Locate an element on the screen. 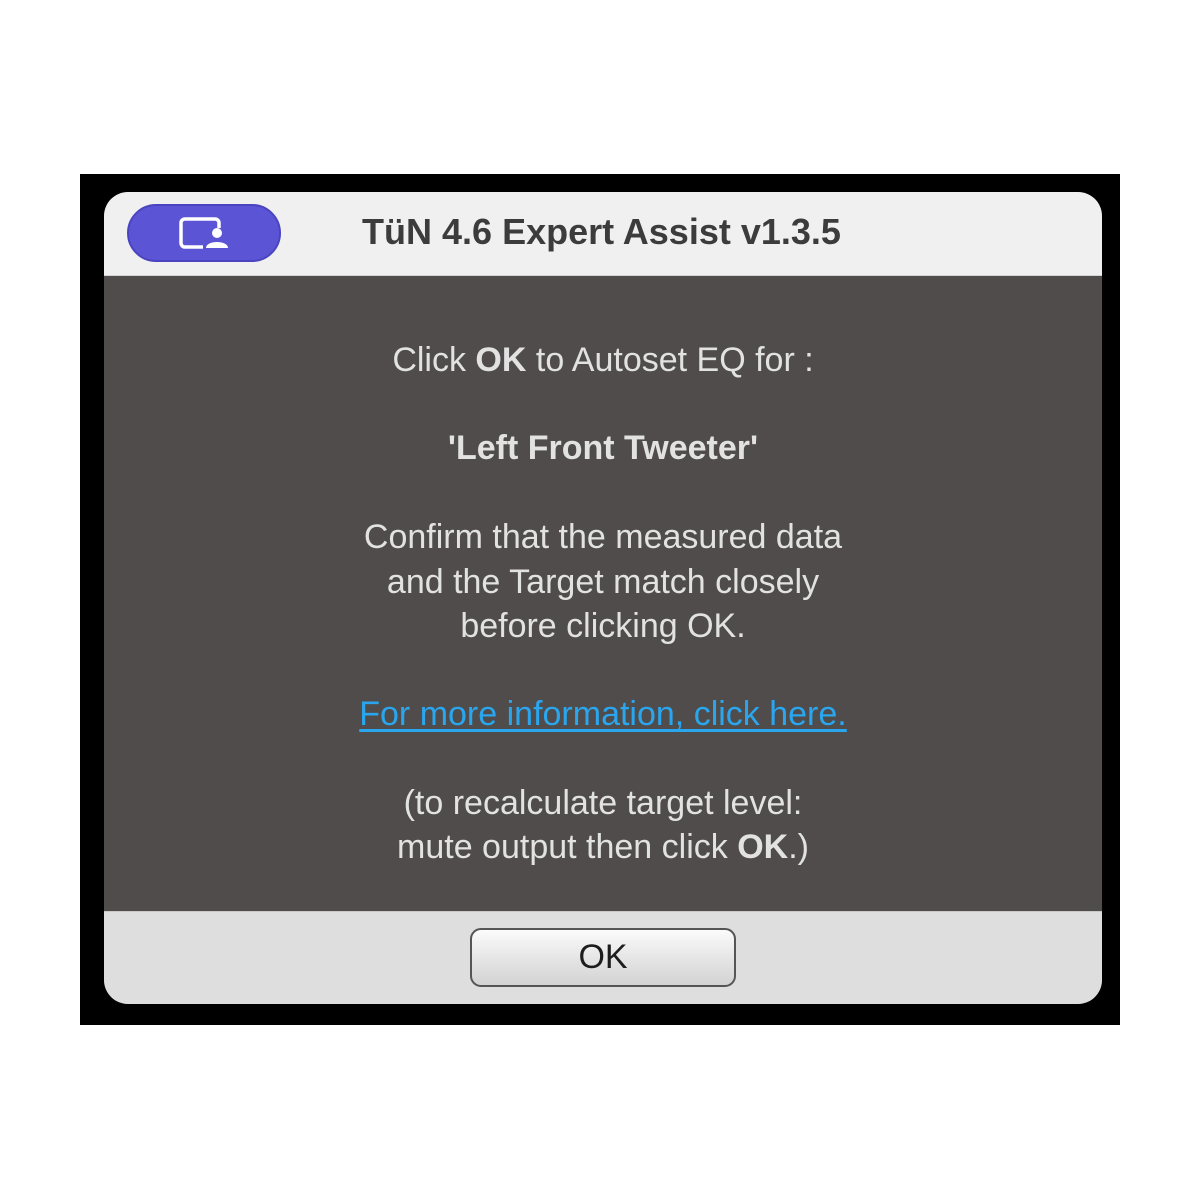 The image size is (1200, 1200). instruction-prefix: Click is located at coordinates (434, 360).